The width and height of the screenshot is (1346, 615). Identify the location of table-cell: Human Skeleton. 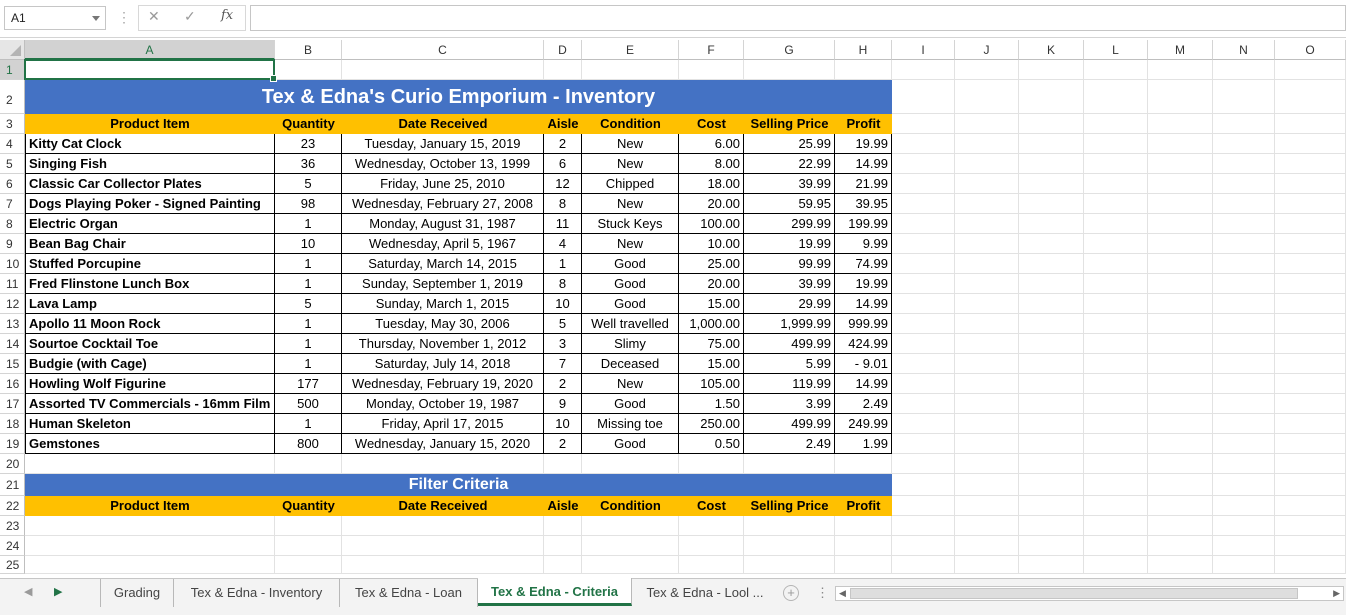
(150, 424).